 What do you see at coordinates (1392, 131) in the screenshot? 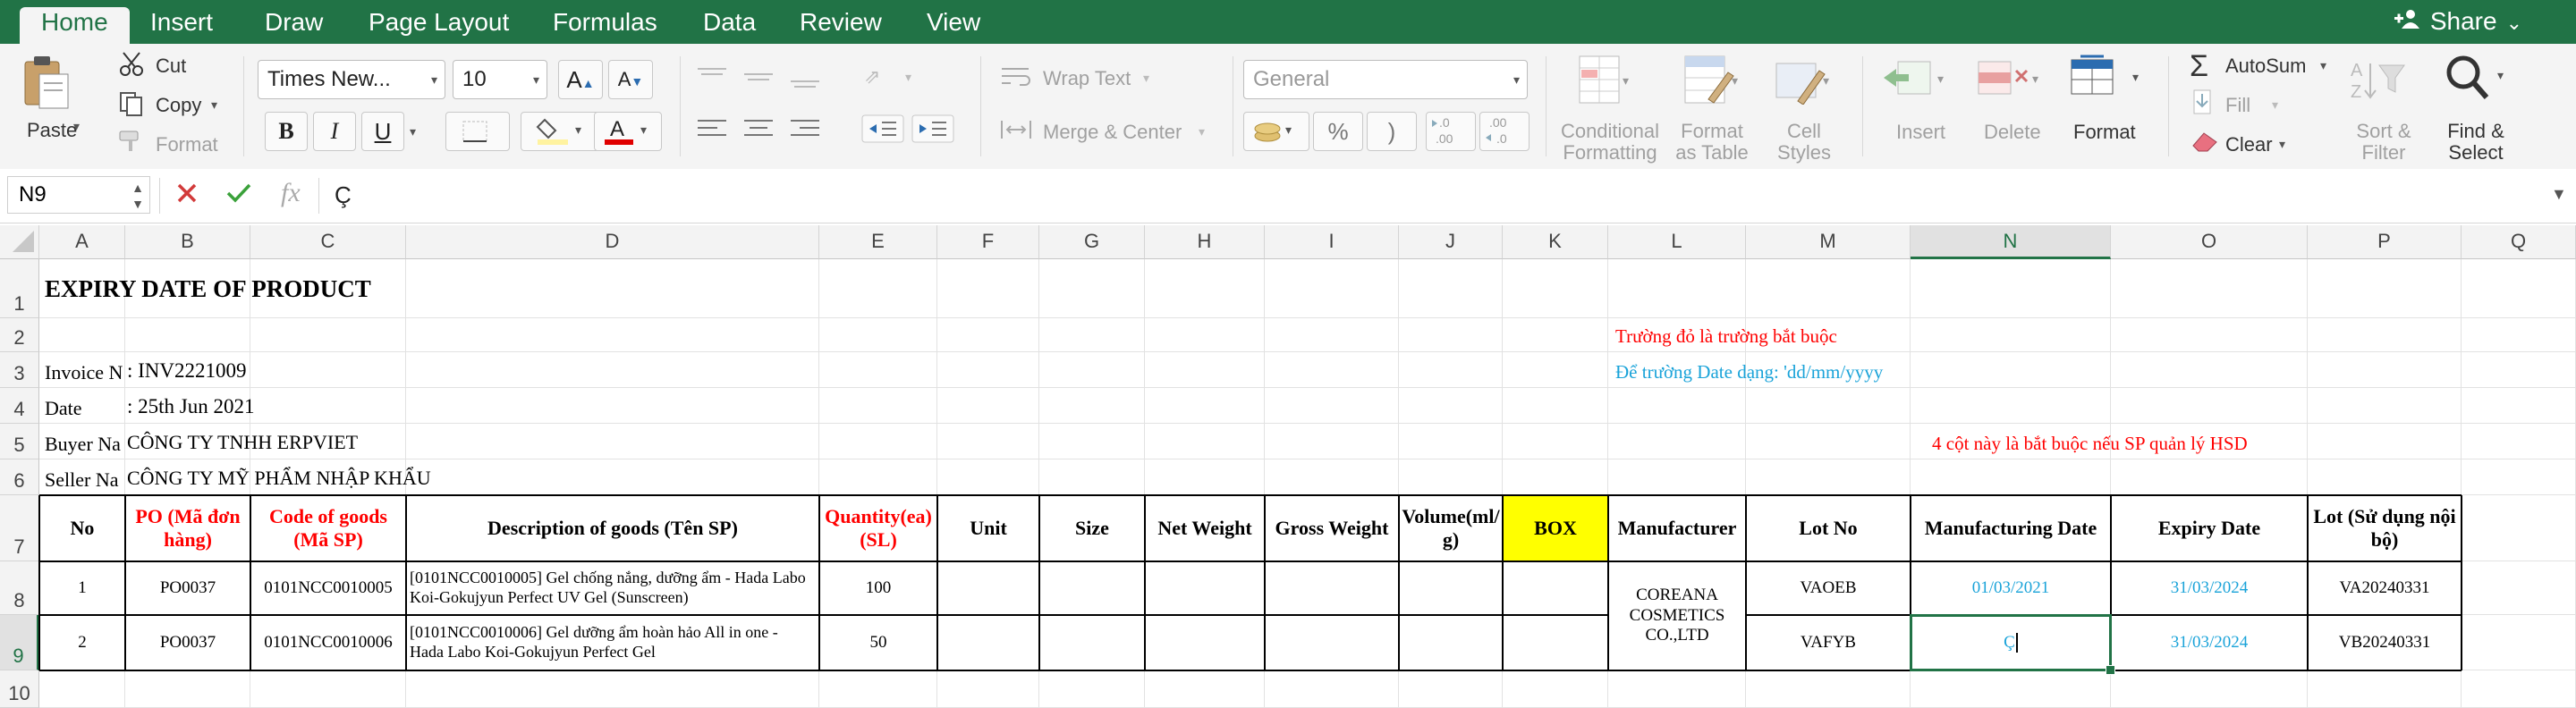
I see `comma-style-button: )` at bounding box center [1392, 131].